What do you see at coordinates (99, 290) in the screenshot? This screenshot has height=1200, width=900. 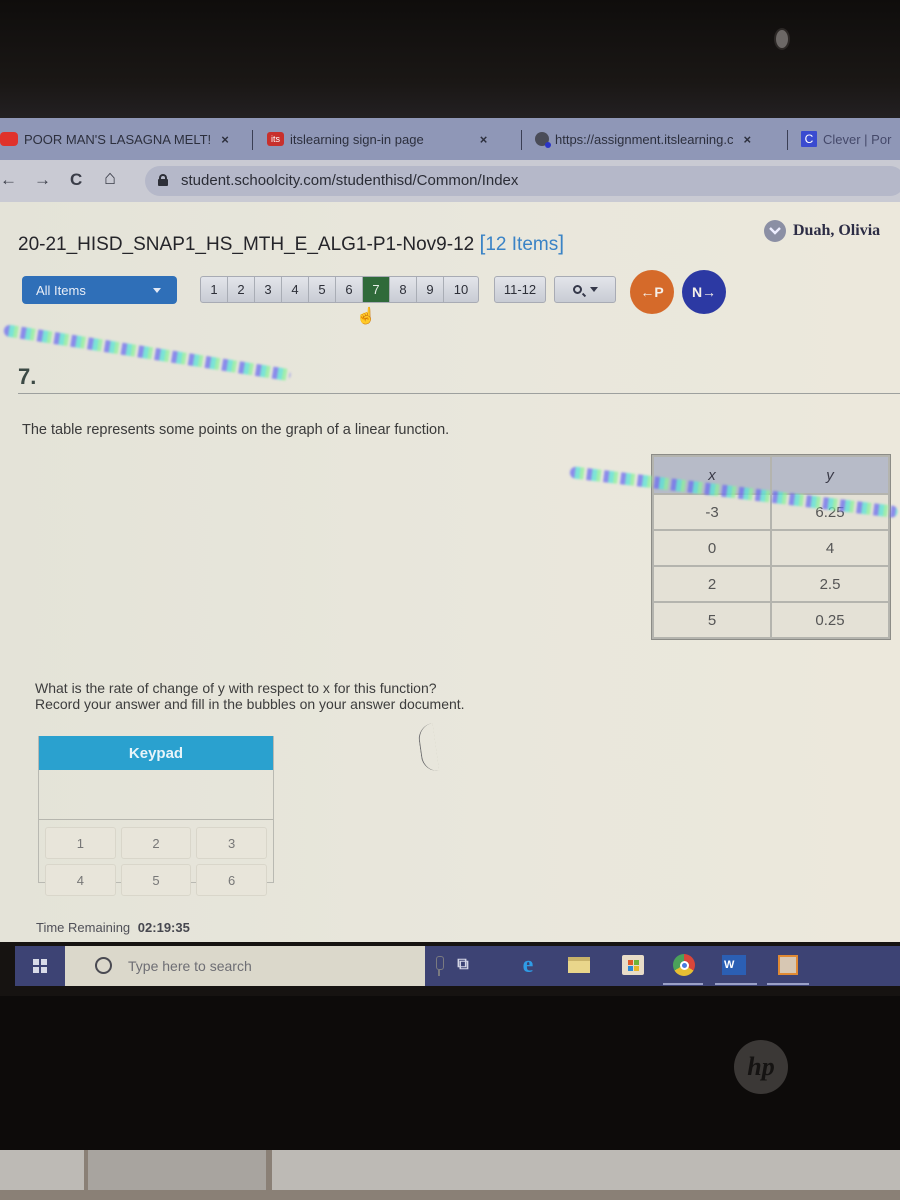 I see `items-filter-dropdown: All Items` at bounding box center [99, 290].